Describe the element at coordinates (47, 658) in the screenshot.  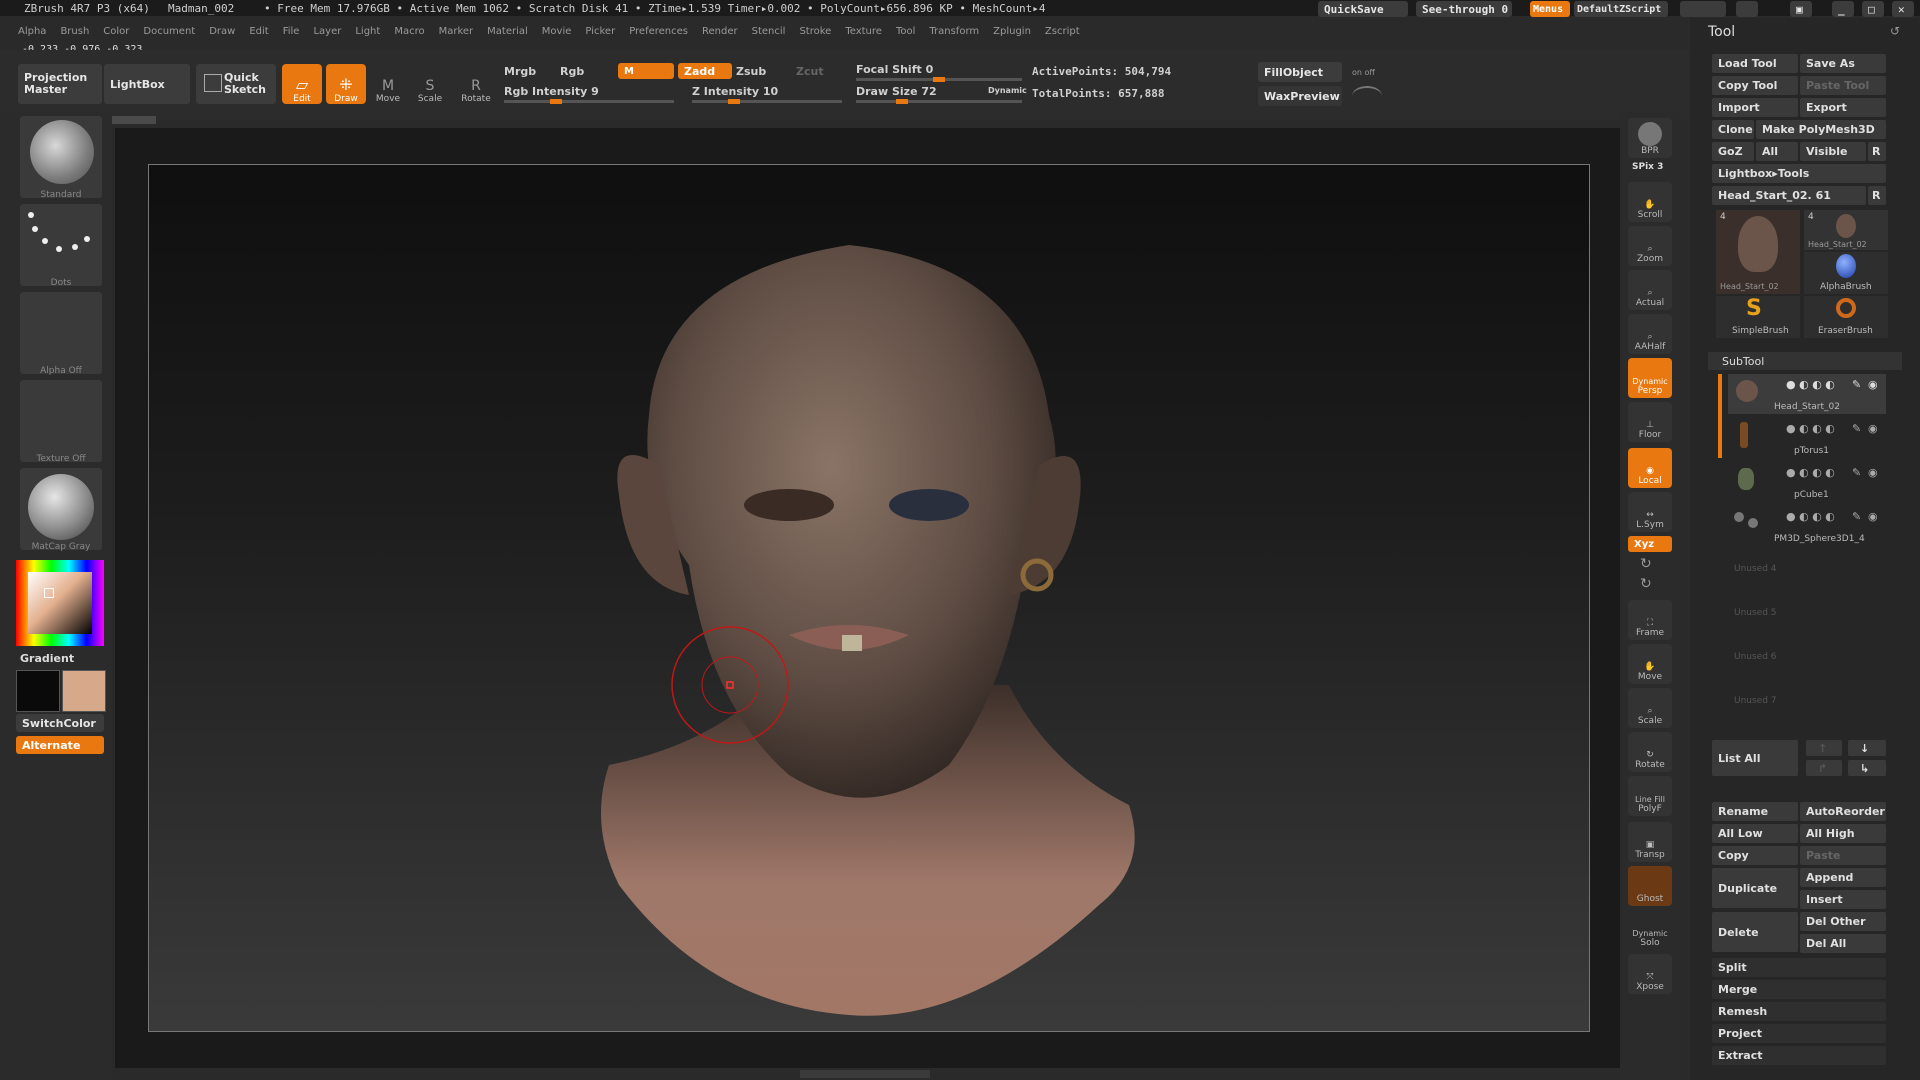
I see `gradient-toggle: Gradient` at that location.